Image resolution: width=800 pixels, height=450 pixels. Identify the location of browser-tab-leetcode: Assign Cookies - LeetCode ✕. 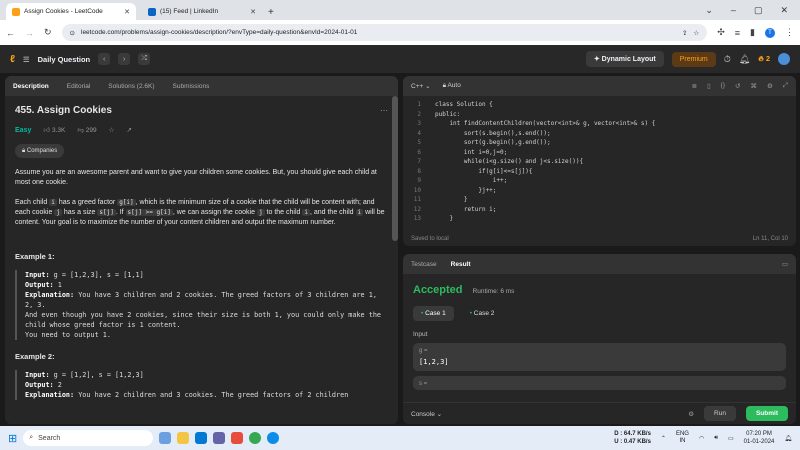
(71, 11).